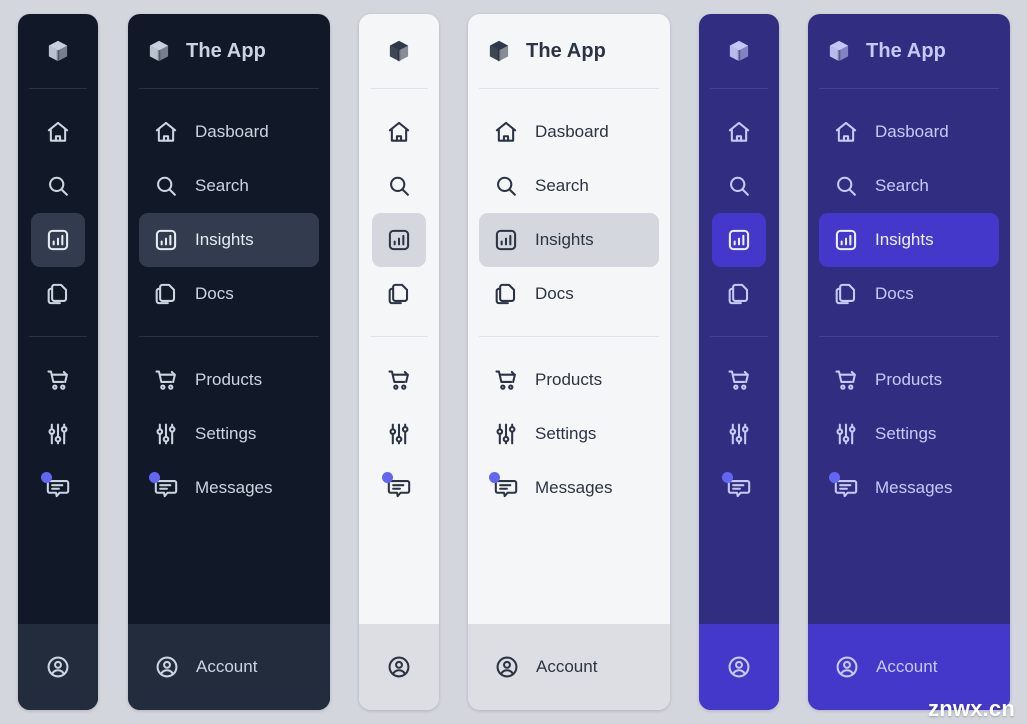 The width and height of the screenshot is (1027, 724). I want to click on sidebar-item-label: Messages, so click(914, 487).